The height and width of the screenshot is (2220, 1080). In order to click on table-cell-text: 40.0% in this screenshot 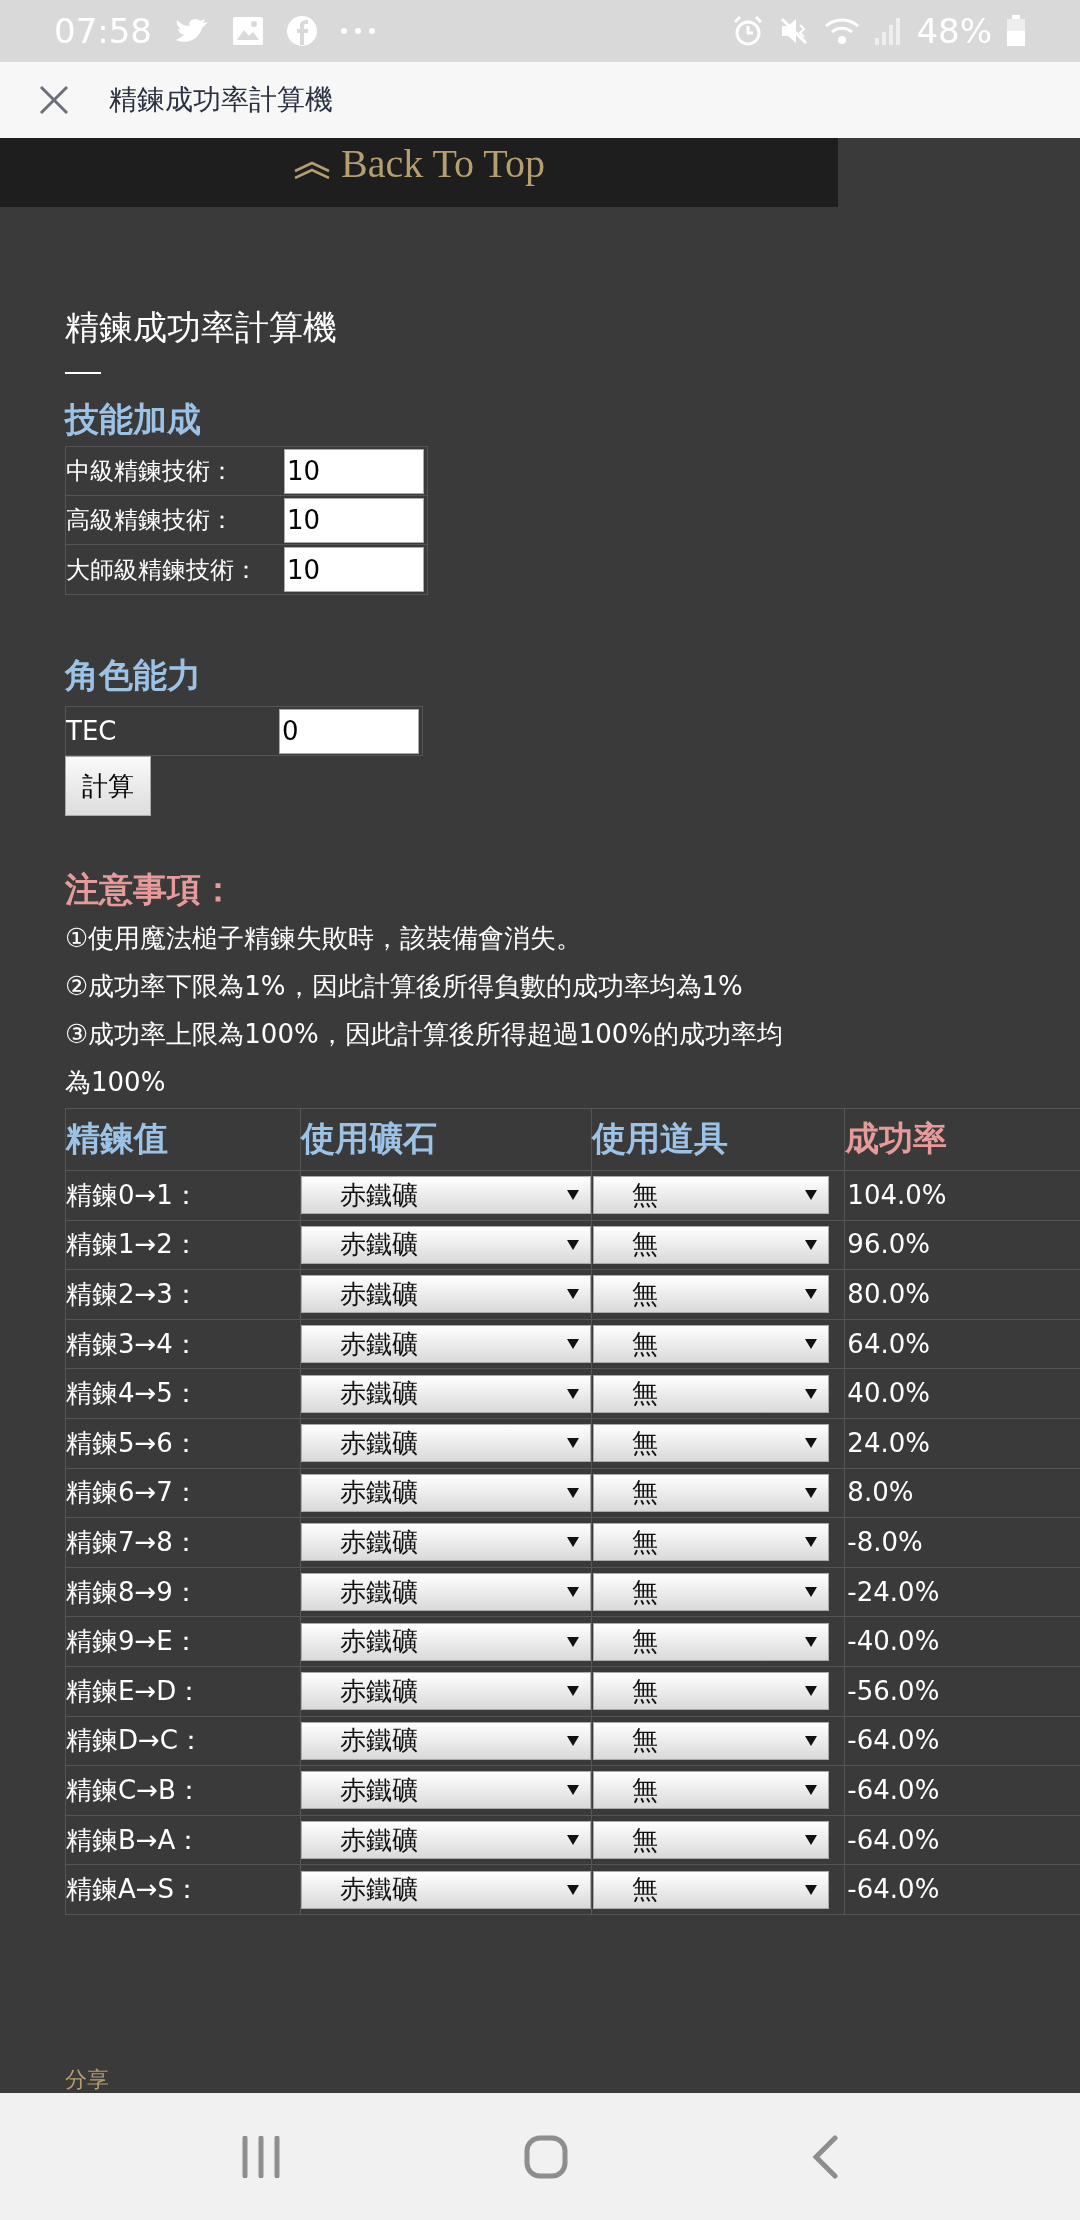, I will do `click(888, 1394)`.